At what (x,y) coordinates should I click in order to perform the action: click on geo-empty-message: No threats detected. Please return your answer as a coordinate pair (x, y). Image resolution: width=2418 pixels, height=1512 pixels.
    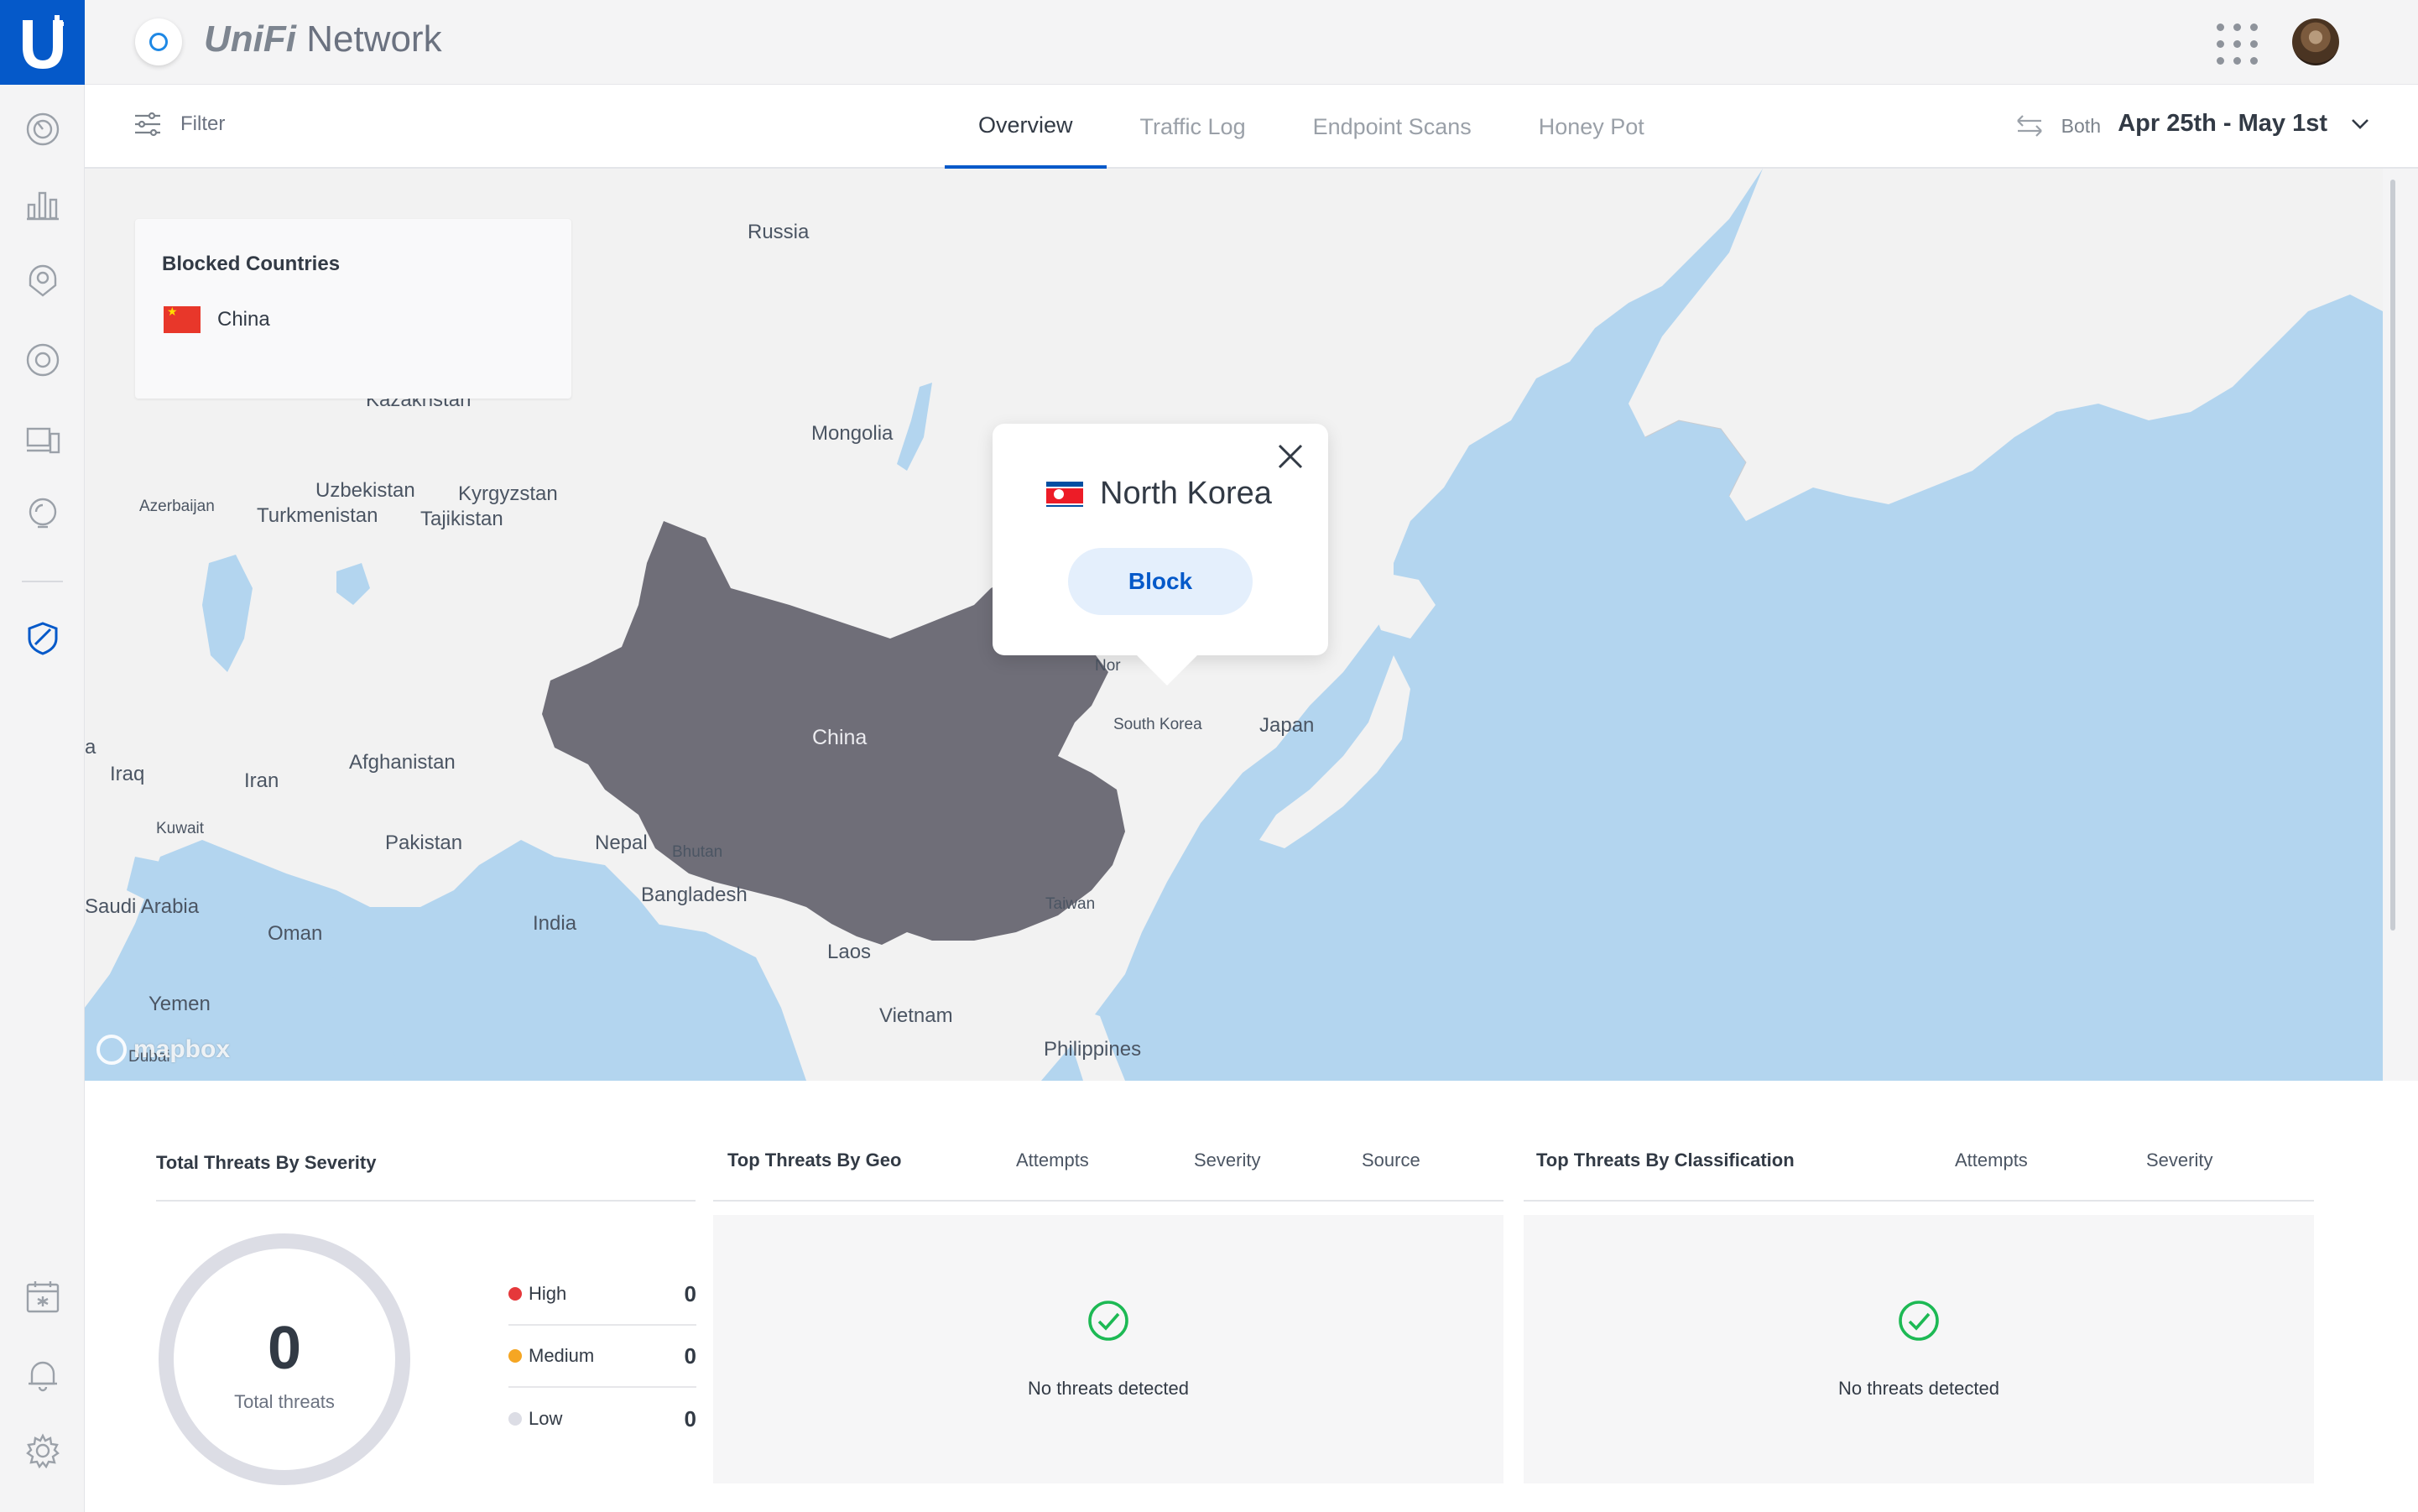
    Looking at the image, I should click on (1108, 1388).